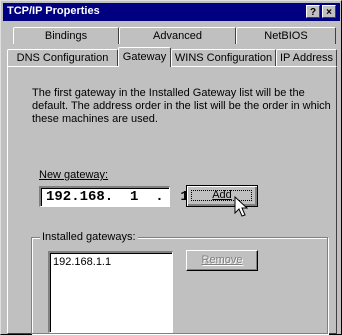 The width and height of the screenshot is (342, 335). I want to click on help-button: ?, so click(313, 11).